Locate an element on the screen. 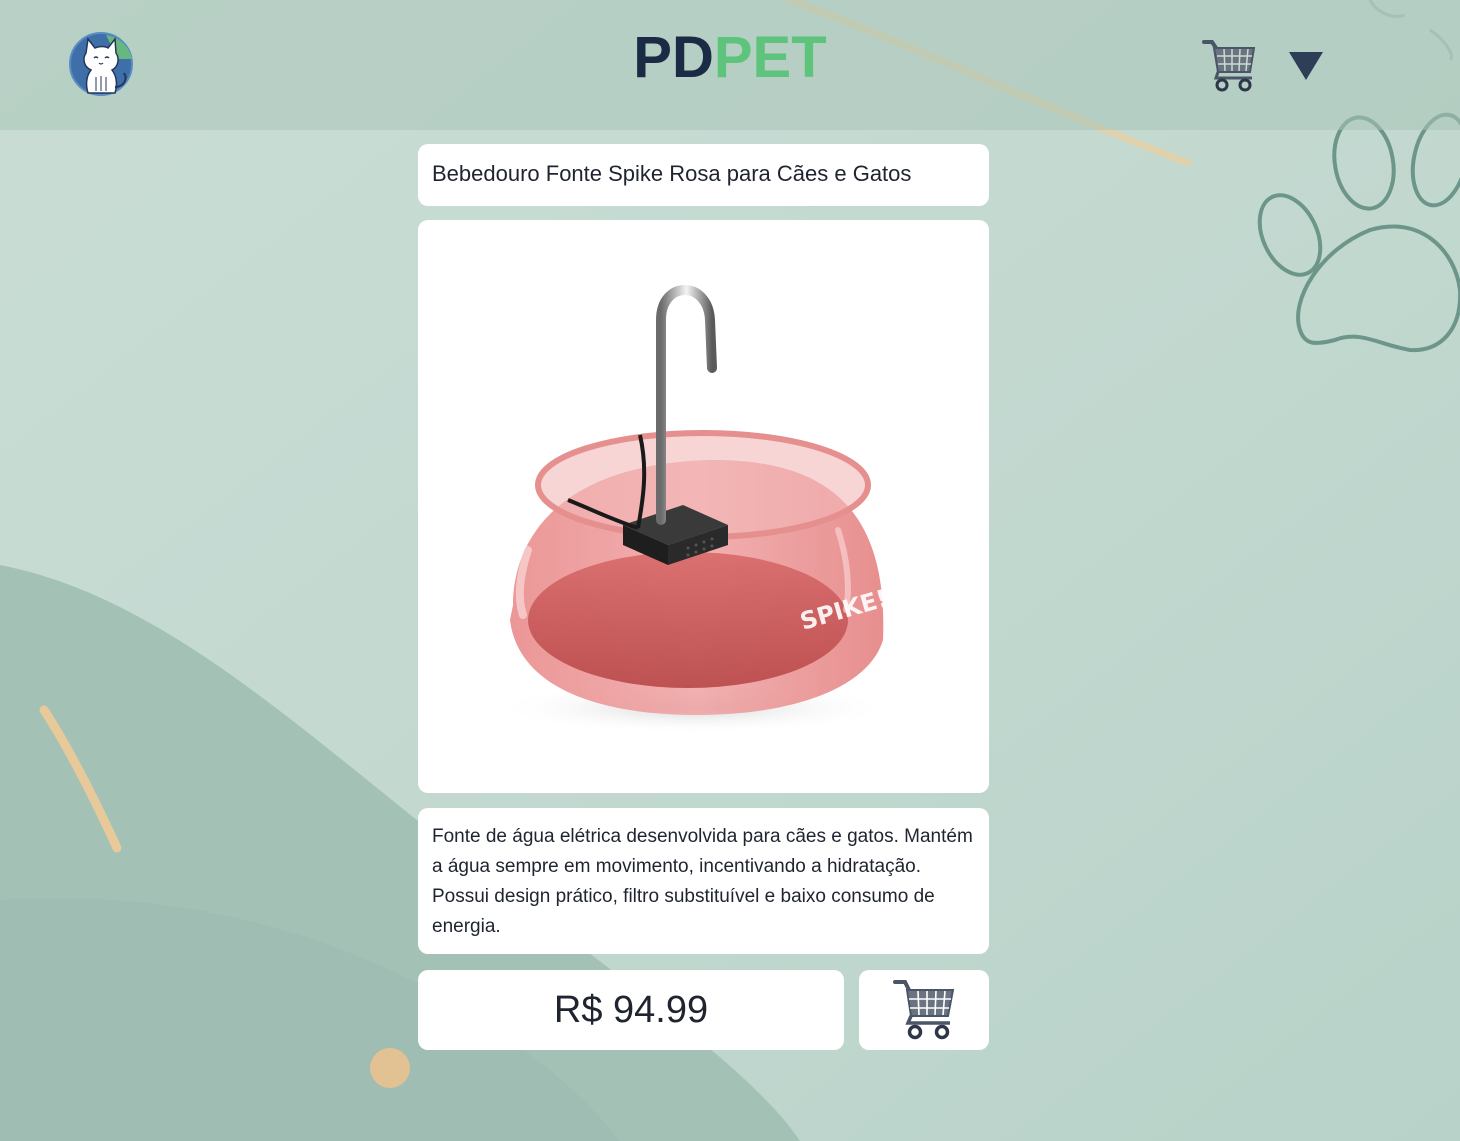 Image resolution: width=1460 pixels, height=1141 pixels. brand-text-pd: PD is located at coordinates (673, 57).